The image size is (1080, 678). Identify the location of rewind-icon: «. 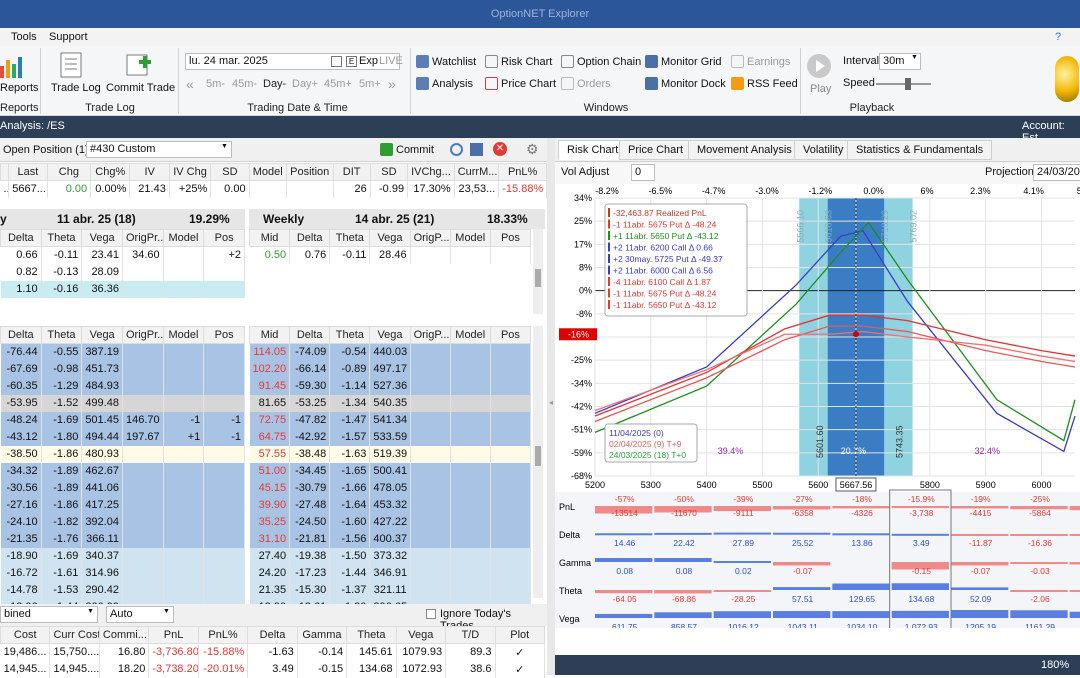
(190, 84).